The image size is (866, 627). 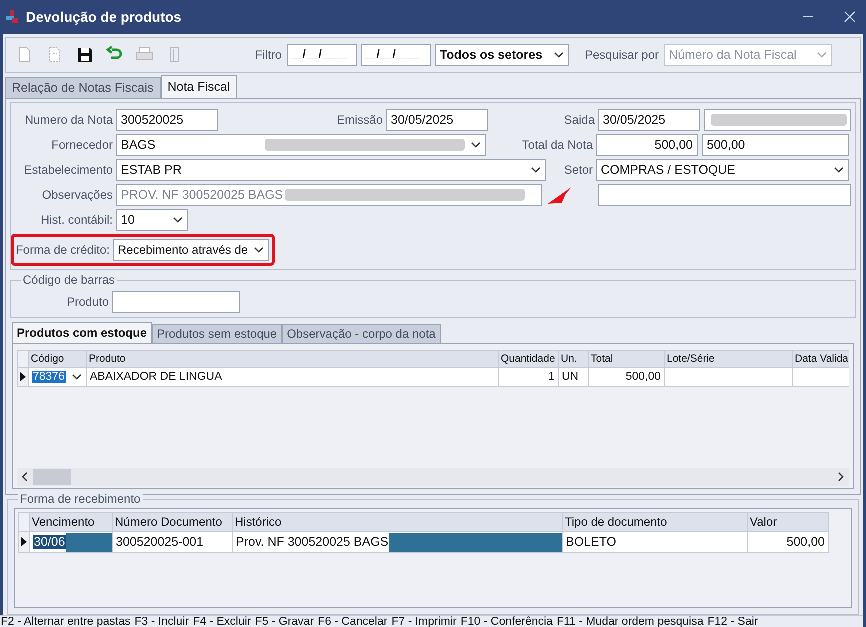 What do you see at coordinates (574, 377) in the screenshot?
I see `table-cell: UN` at bounding box center [574, 377].